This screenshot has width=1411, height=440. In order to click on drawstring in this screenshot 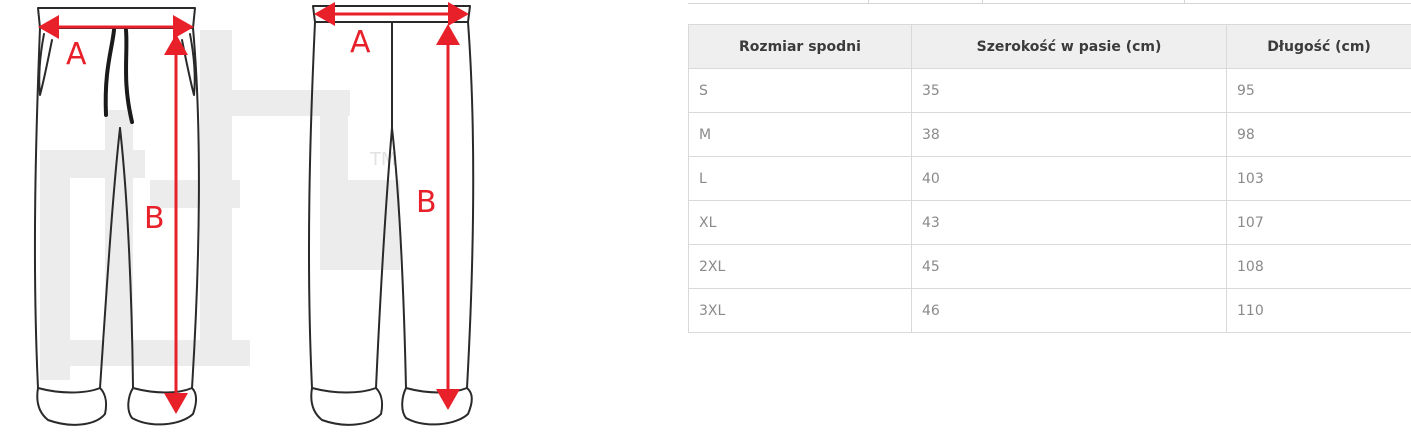, I will do `click(118, 76)`.